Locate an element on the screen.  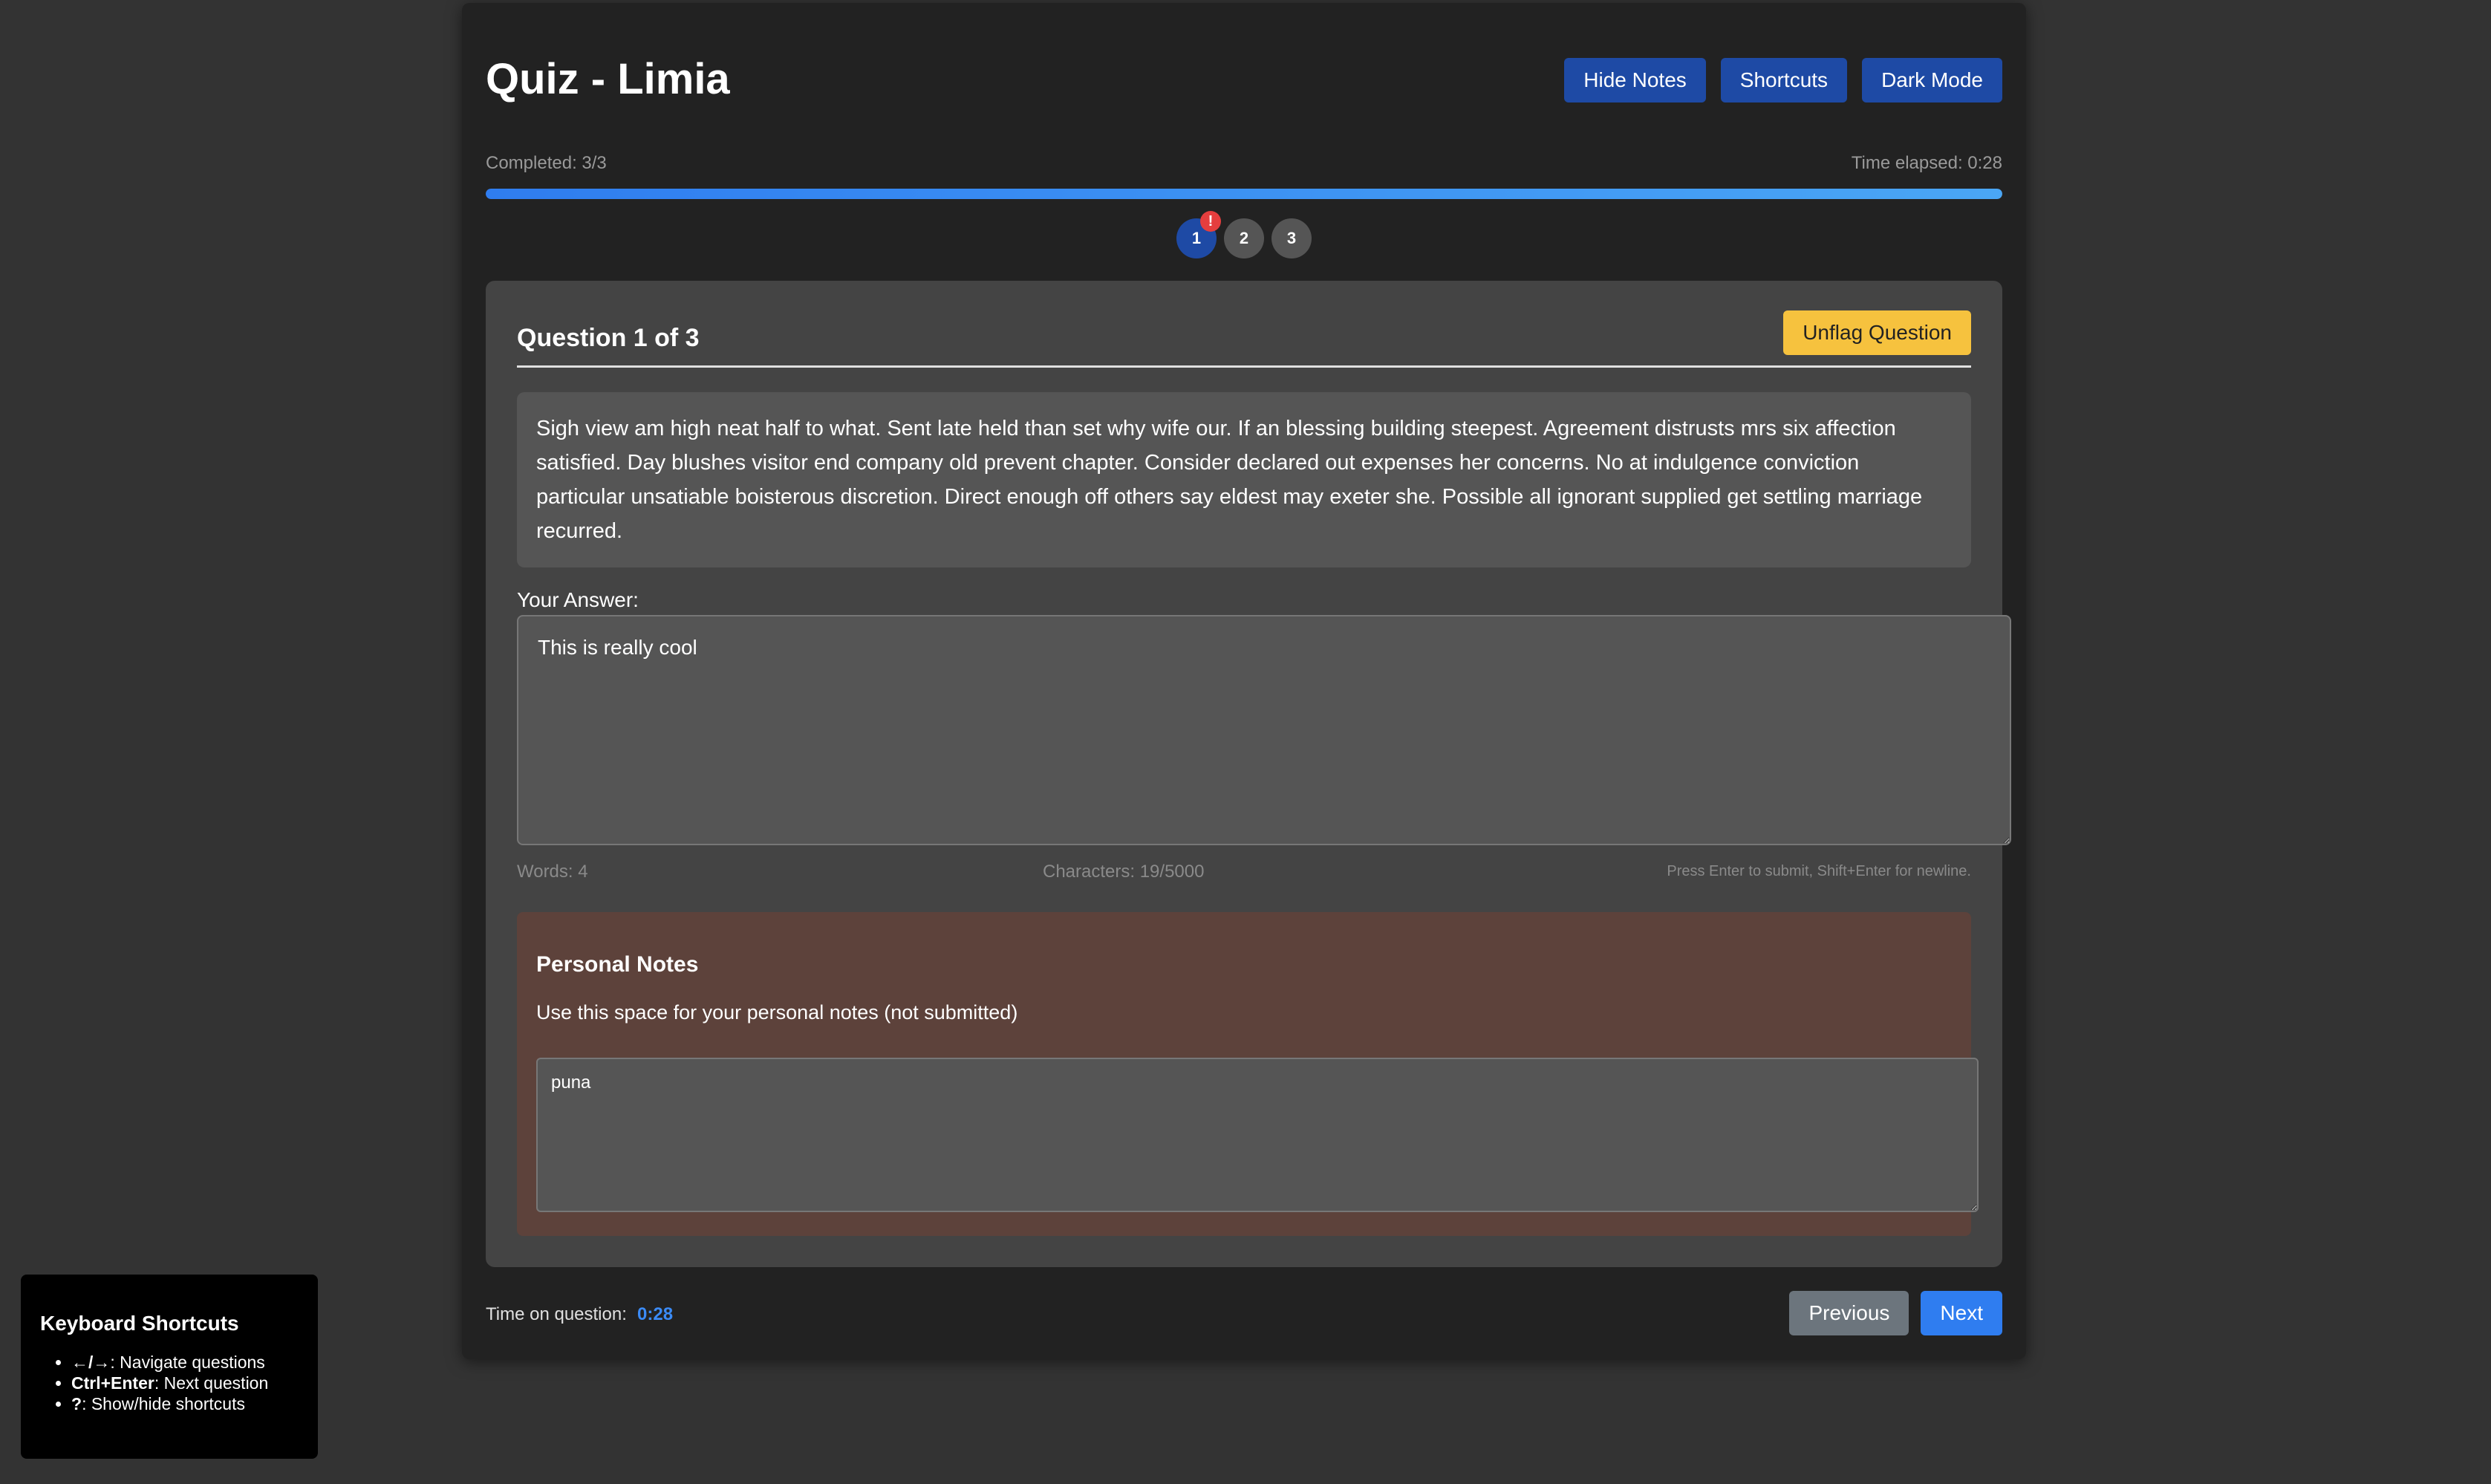
question-header: Question 1 of 3 Unflag Question is located at coordinates (1244, 339).